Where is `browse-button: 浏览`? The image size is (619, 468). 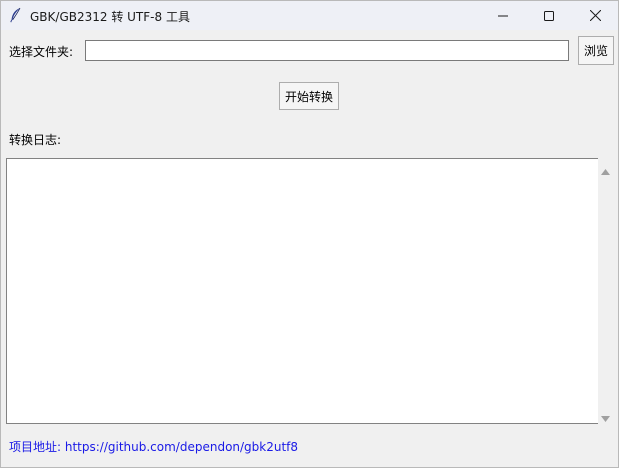 browse-button: 浏览 is located at coordinates (596, 50).